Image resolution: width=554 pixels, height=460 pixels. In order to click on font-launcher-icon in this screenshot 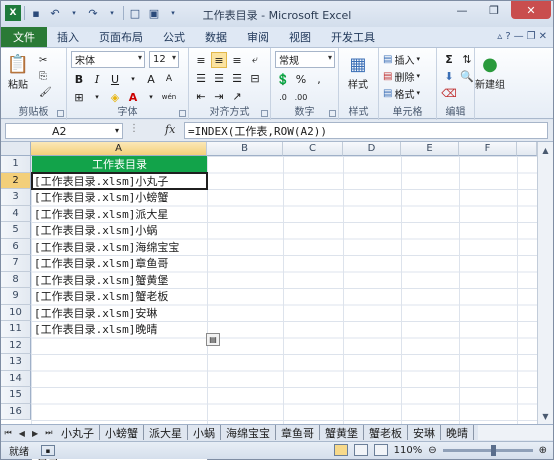, I will do `click(182, 113)`.